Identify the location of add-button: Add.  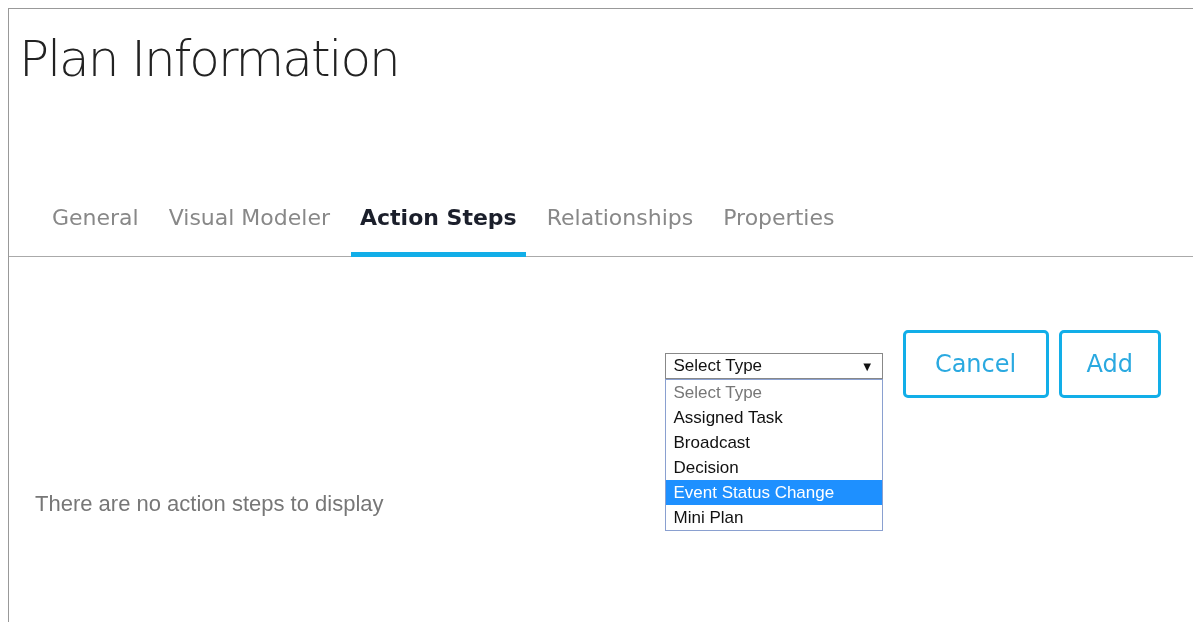
(1109, 364).